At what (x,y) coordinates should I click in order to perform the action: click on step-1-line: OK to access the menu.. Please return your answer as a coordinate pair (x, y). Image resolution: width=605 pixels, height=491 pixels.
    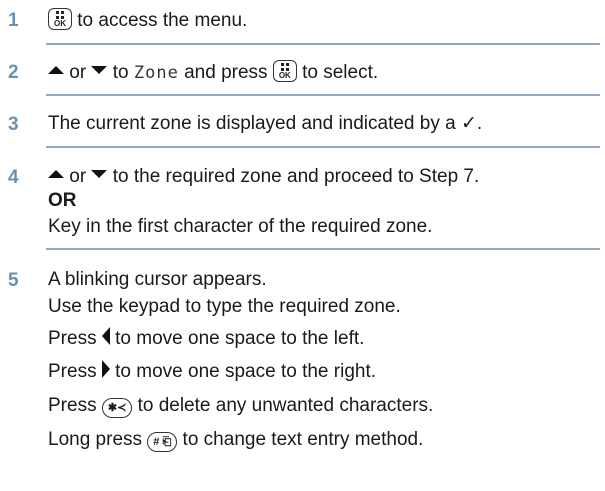
    Looking at the image, I should click on (147, 20).